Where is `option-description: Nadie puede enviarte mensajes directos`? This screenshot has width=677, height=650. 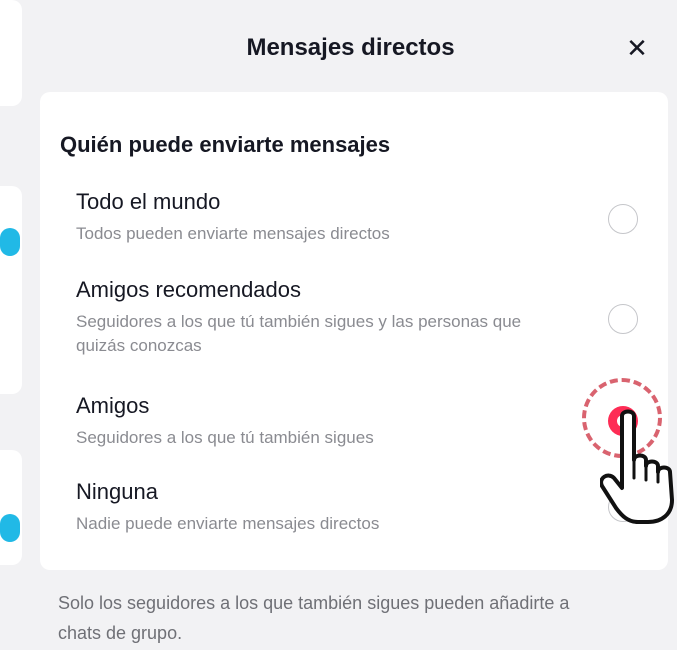
option-description: Nadie puede enviarte mensajes directos is located at coordinates (228, 523).